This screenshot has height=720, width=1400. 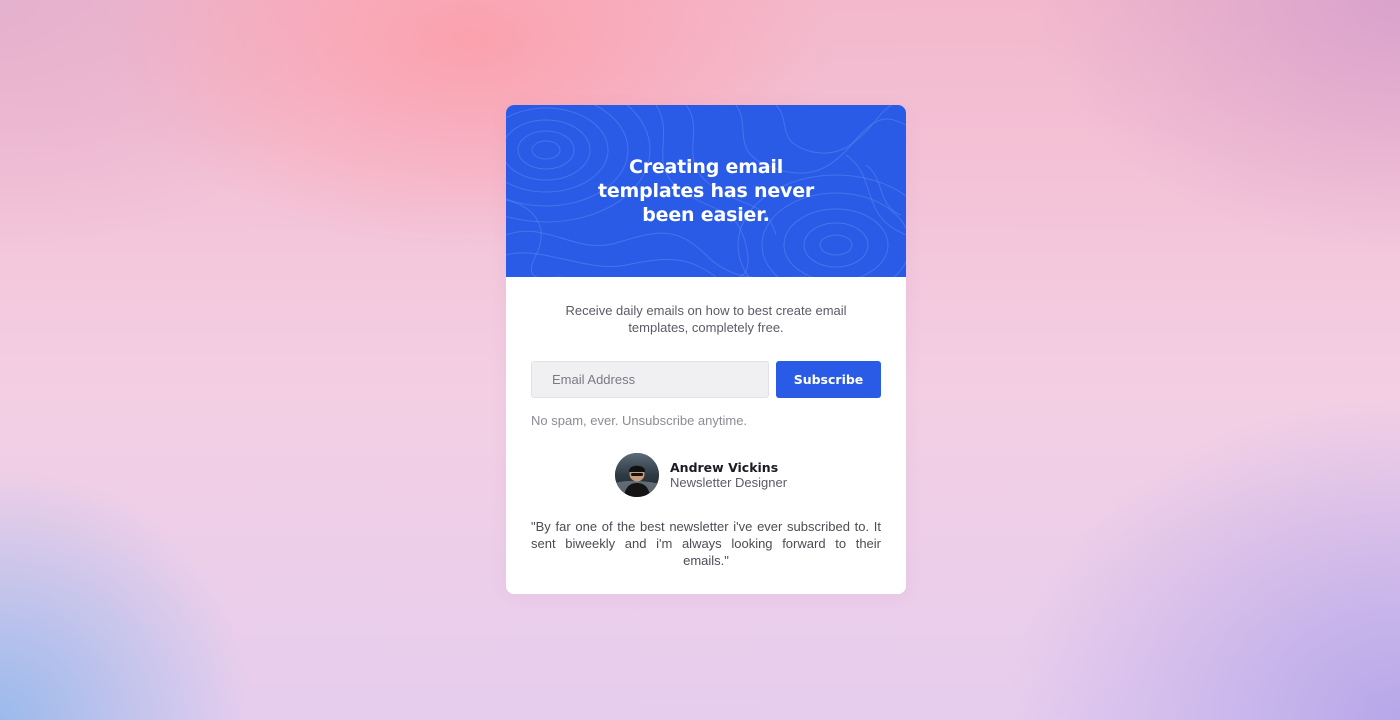 What do you see at coordinates (650, 379) in the screenshot?
I see `email-field` at bounding box center [650, 379].